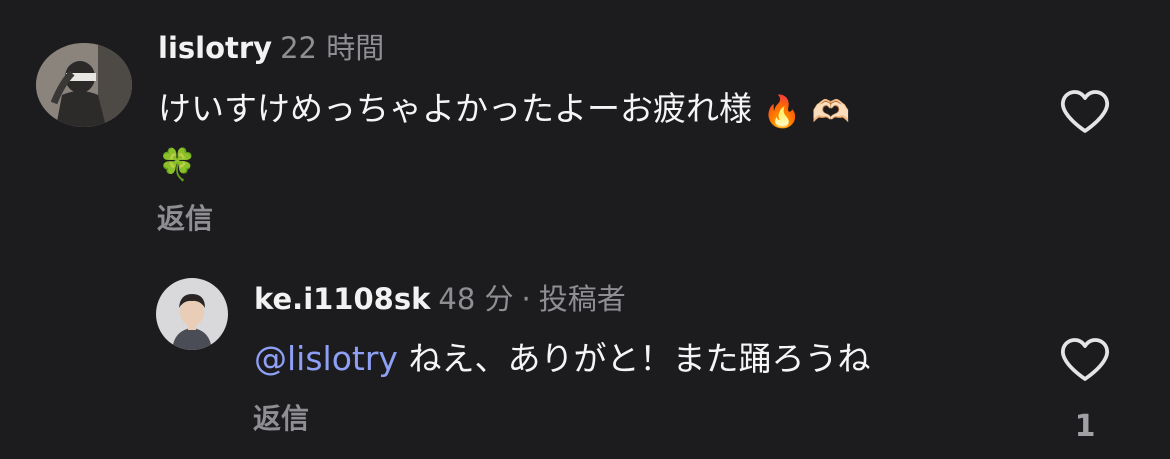 The height and width of the screenshot is (459, 1170). I want to click on username: ke.i1108sk, so click(342, 299).